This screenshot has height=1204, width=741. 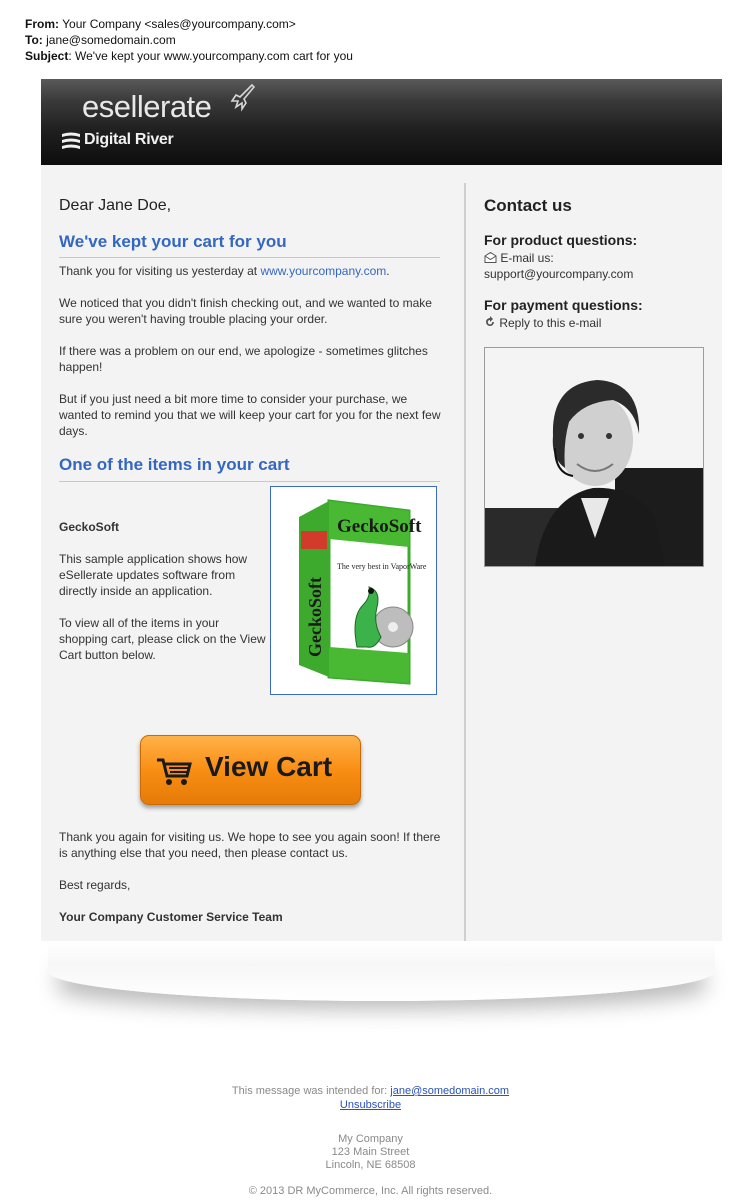 I want to click on reply-arrow-icon, so click(x=490, y=321).